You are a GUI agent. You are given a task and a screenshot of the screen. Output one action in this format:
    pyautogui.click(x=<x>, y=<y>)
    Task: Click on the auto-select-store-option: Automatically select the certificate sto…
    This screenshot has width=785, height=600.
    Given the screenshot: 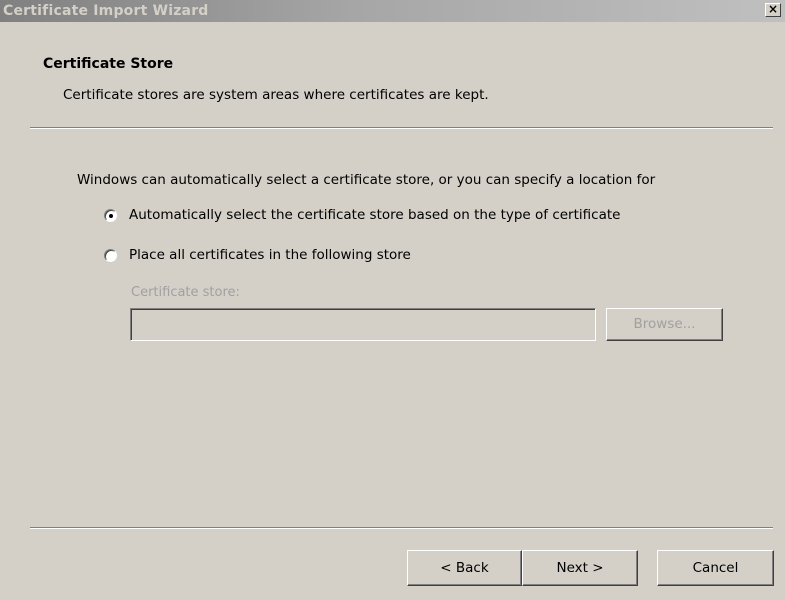 What is the action you would take?
    pyautogui.click(x=362, y=215)
    